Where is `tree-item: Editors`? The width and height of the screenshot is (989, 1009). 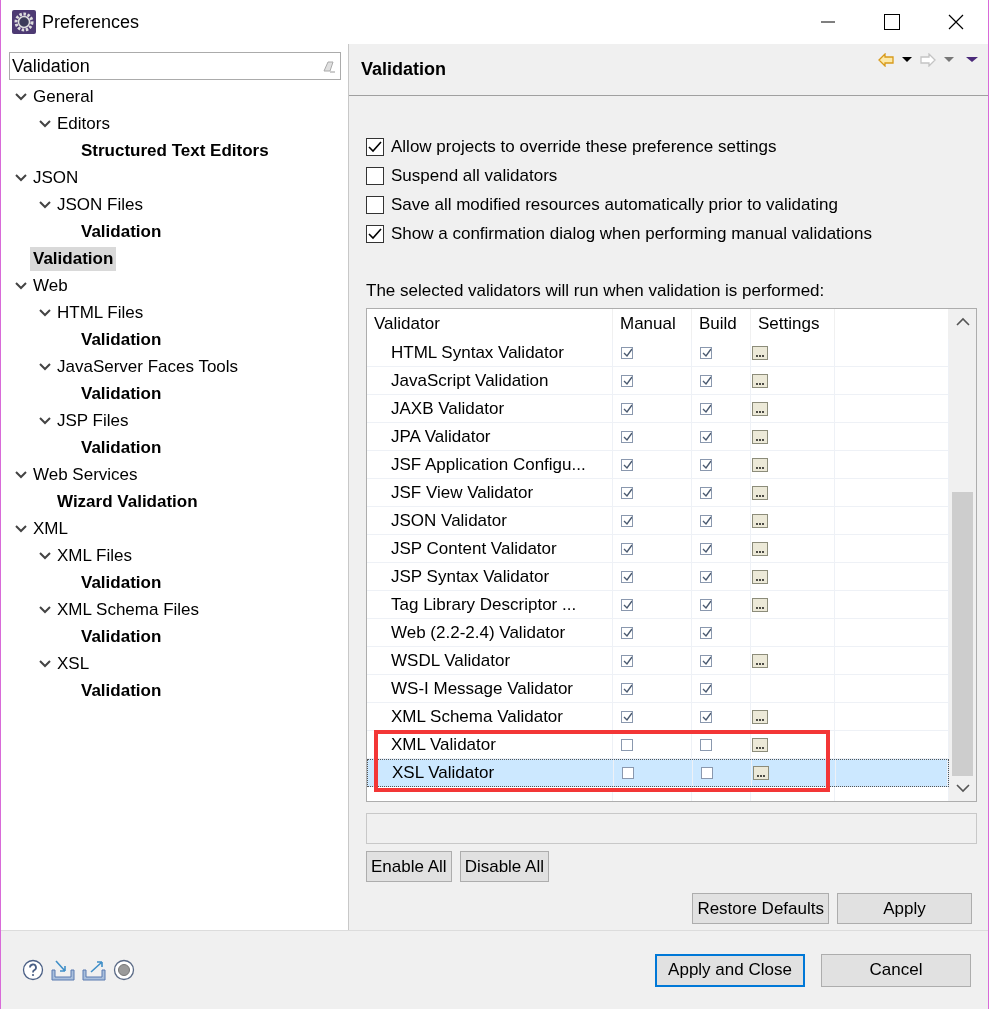 tree-item: Editors is located at coordinates (83, 123).